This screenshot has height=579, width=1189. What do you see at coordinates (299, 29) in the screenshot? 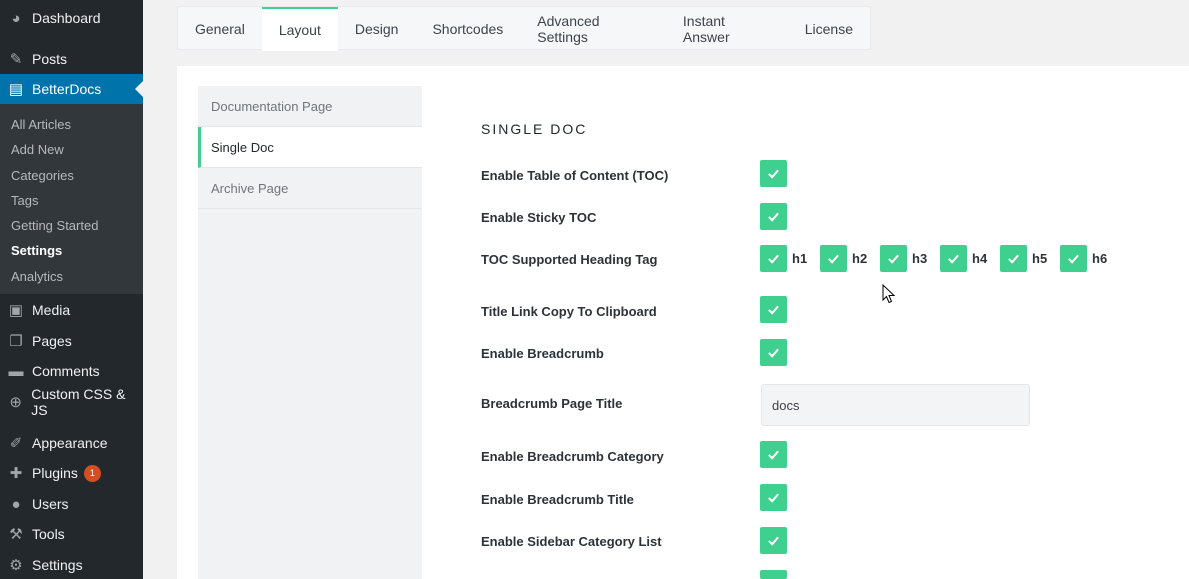
I see `tab-layout: Layout` at bounding box center [299, 29].